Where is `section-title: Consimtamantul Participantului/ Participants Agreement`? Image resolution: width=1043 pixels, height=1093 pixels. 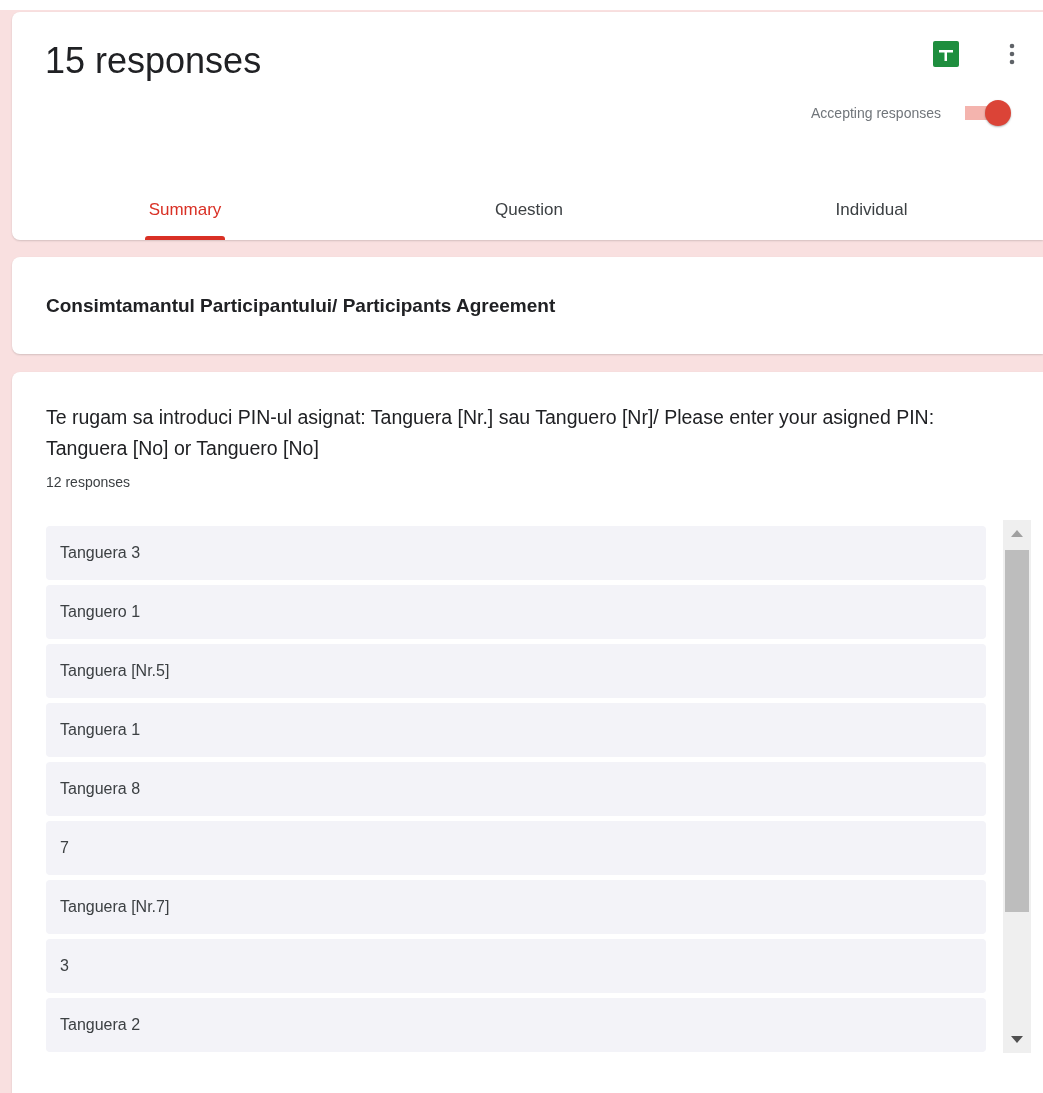 section-title: Consimtamantul Participantului/ Participants Agreement is located at coordinates (301, 305).